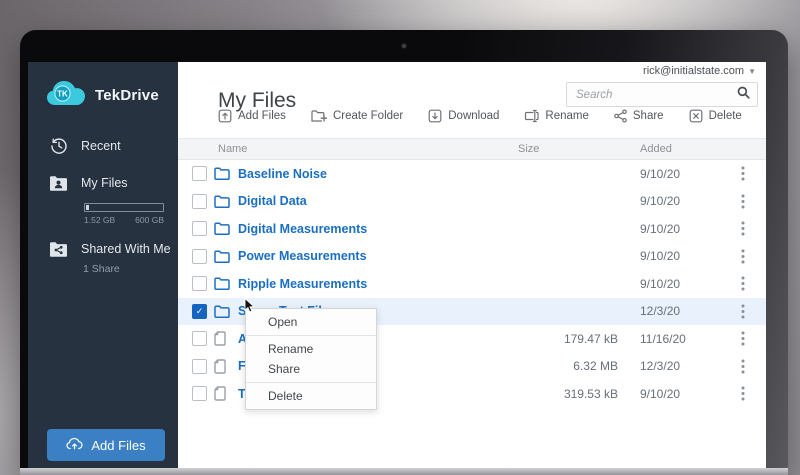  What do you see at coordinates (532, 116) in the screenshot?
I see `rename-icon` at bounding box center [532, 116].